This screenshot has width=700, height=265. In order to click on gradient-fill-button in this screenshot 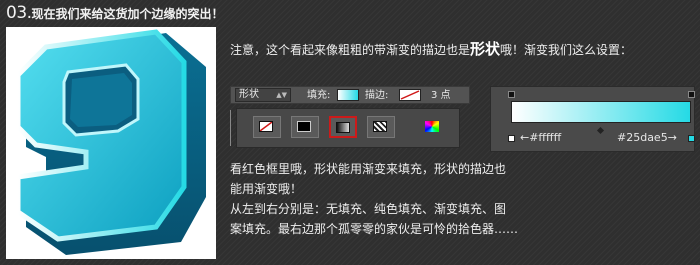, I will do `click(343, 127)`.